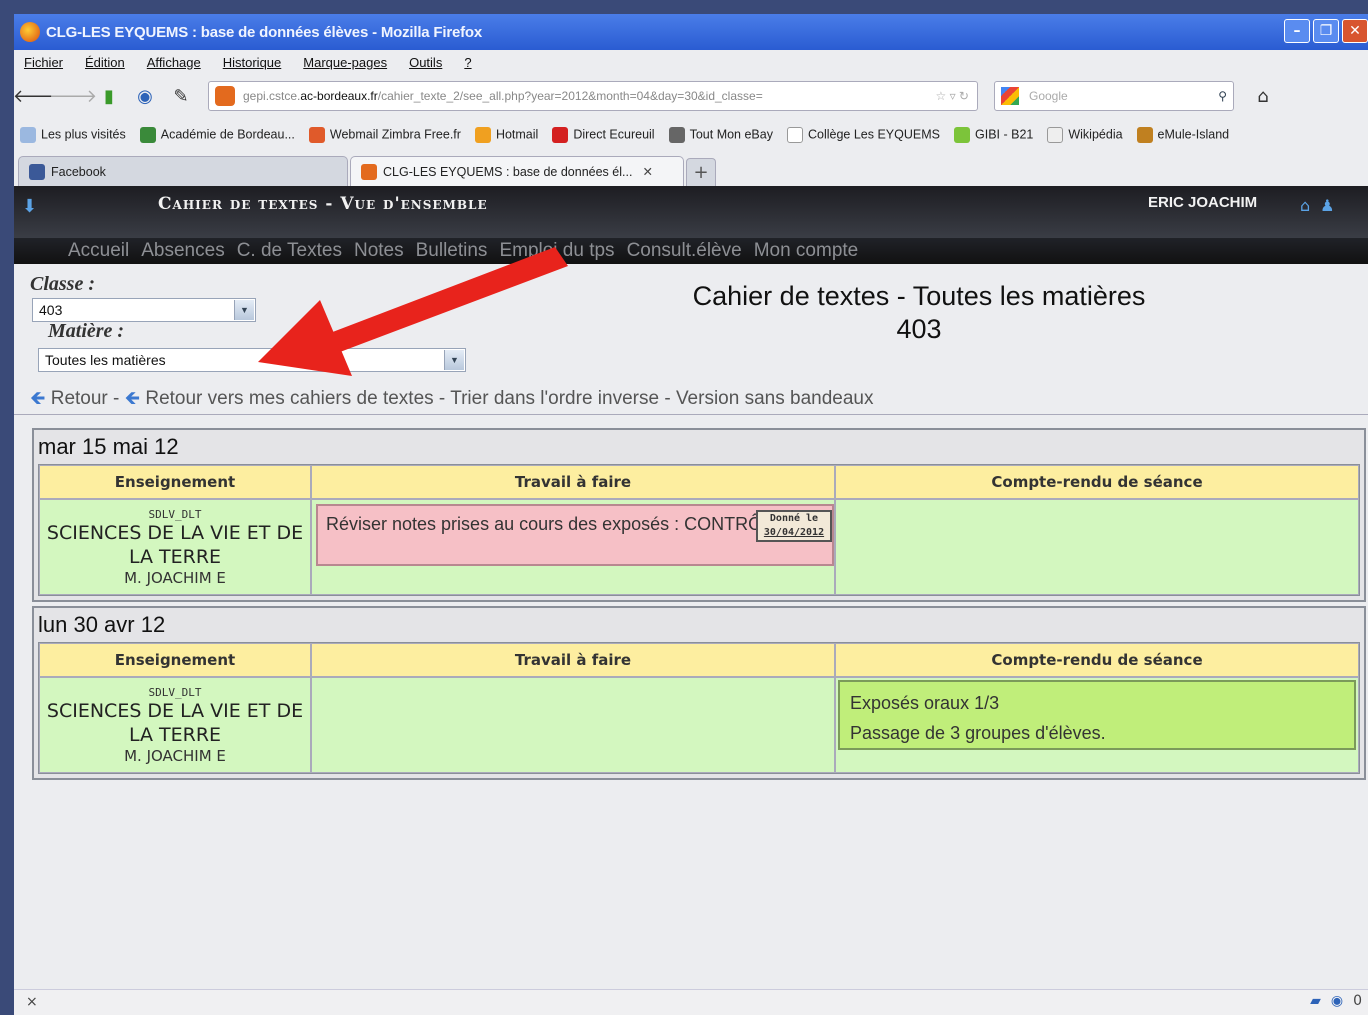 The image size is (1368, 1015). Describe the element at coordinates (29, 206) in the screenshot. I see `app-home-icon: ⬇` at that location.